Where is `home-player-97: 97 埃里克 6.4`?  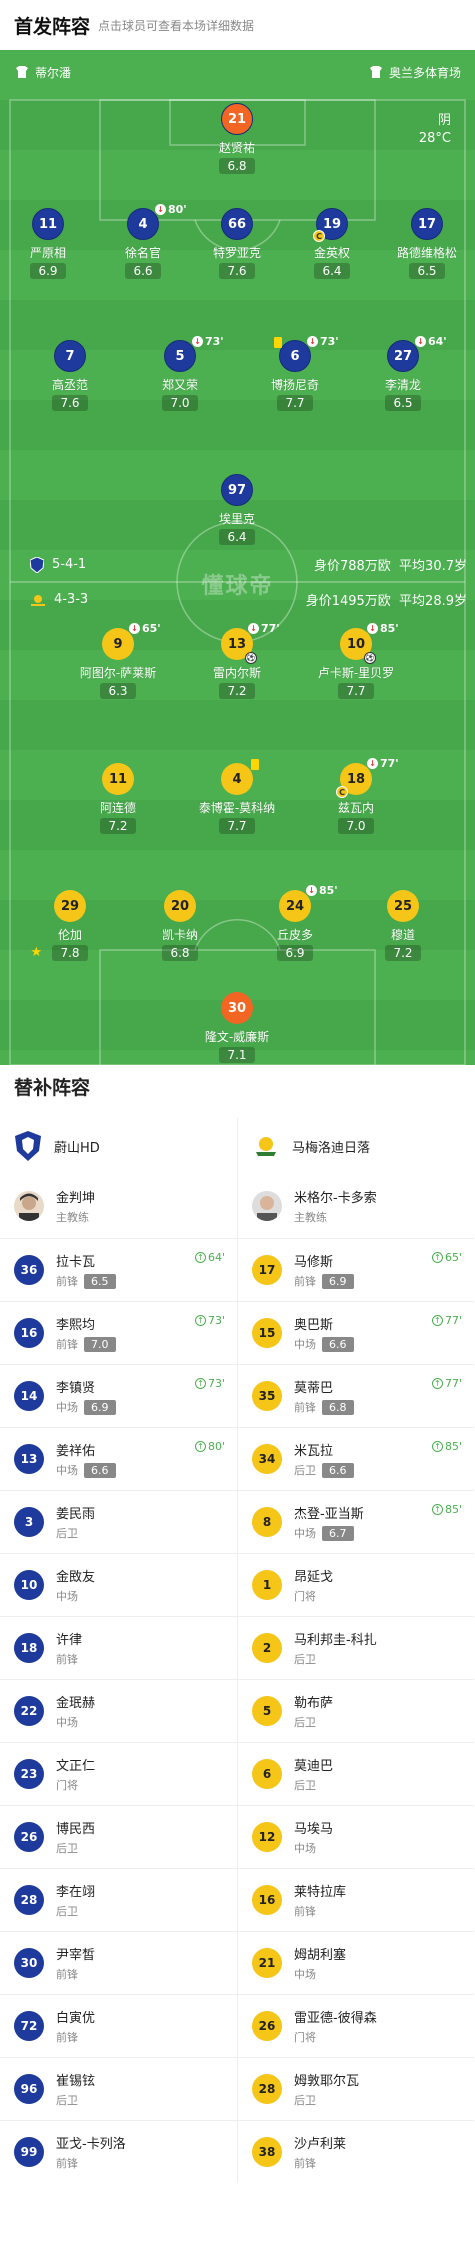 home-player-97: 97 埃里克 6.4 is located at coordinates (237, 509).